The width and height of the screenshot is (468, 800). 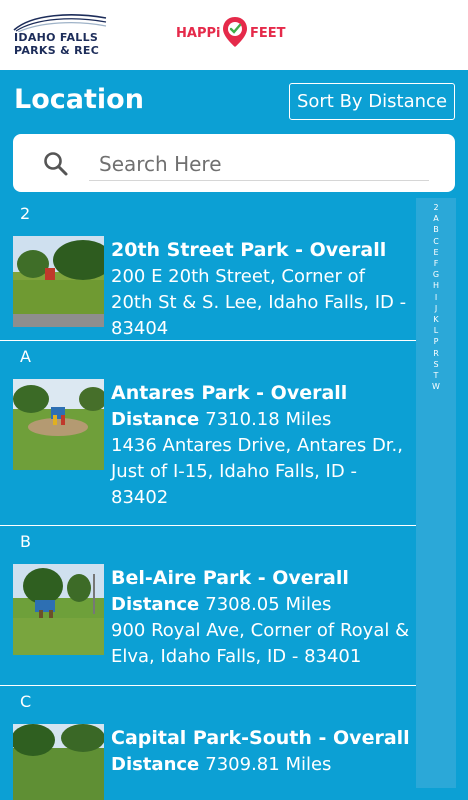 I want to click on search-input, so click(x=259, y=164).